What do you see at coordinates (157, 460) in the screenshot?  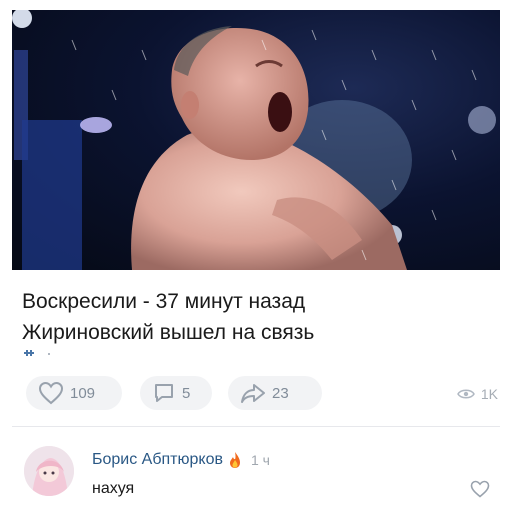 I see `comment-author-name: Борис Абптюрков` at bounding box center [157, 460].